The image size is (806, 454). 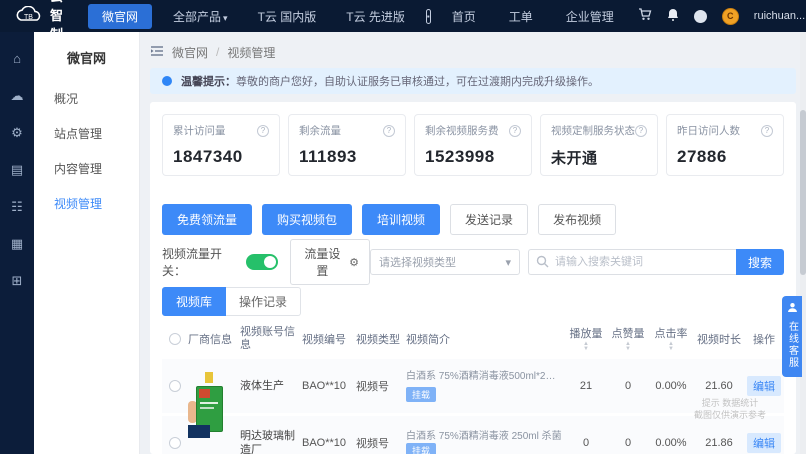 I want to click on stat-card-service-fee: 剩余视频服务费 ? 1523998, so click(x=473, y=145).